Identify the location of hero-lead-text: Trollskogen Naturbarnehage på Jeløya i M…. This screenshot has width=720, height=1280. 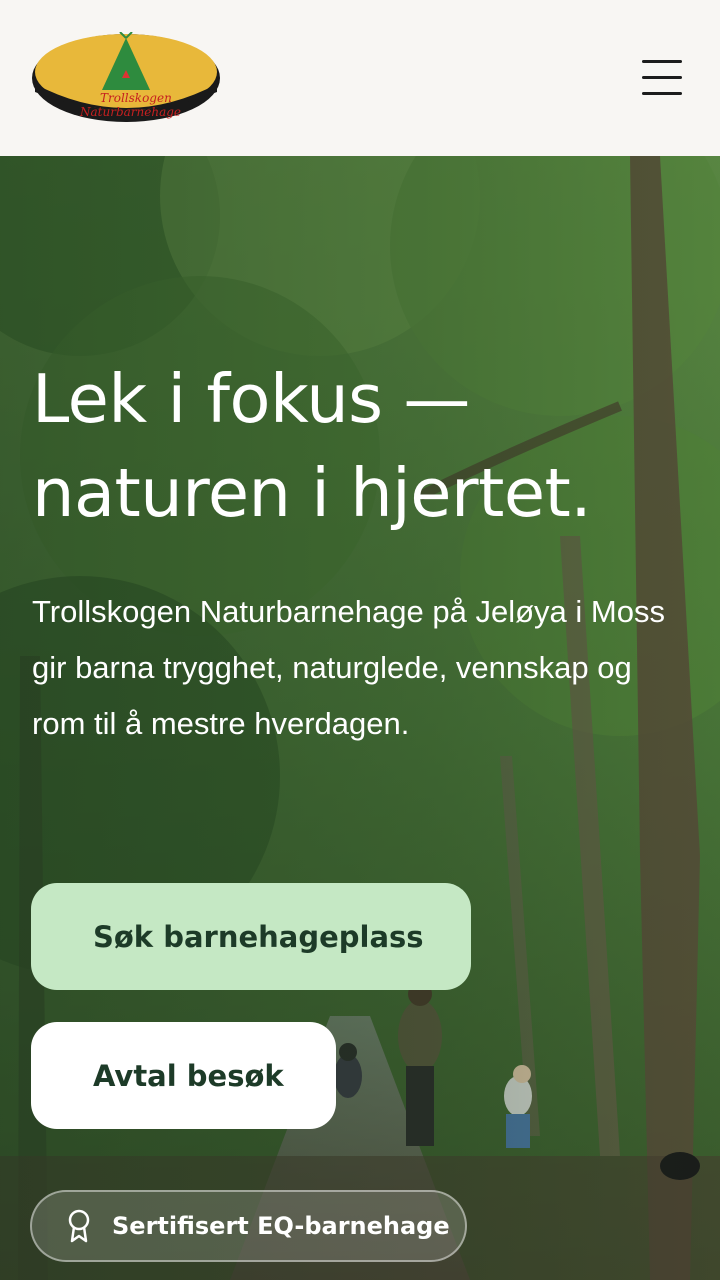
(348, 667).